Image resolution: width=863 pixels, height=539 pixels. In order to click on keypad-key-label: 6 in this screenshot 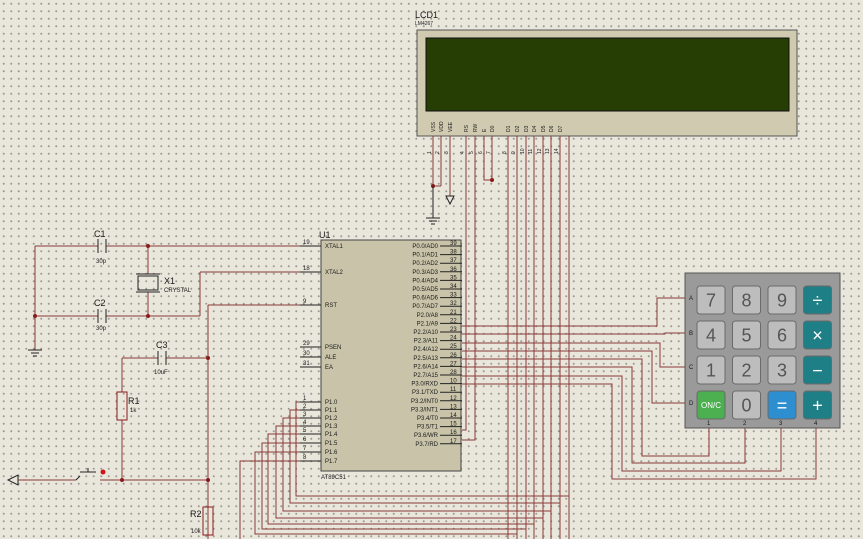, I will do `click(782, 335)`.